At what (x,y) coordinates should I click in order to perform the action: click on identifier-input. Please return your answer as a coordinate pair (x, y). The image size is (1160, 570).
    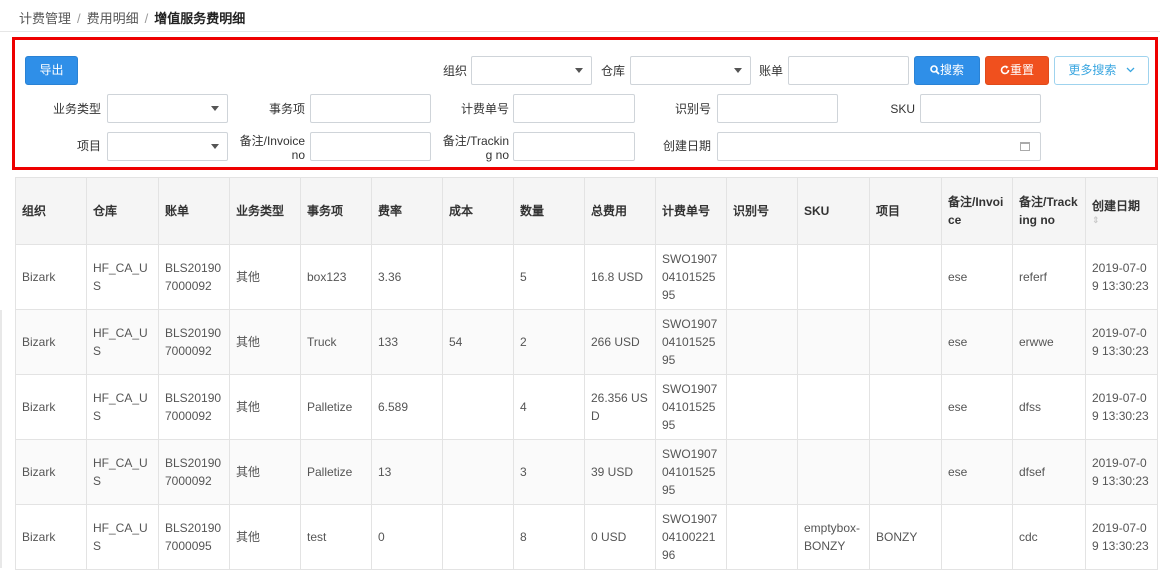
    Looking at the image, I should click on (777, 108).